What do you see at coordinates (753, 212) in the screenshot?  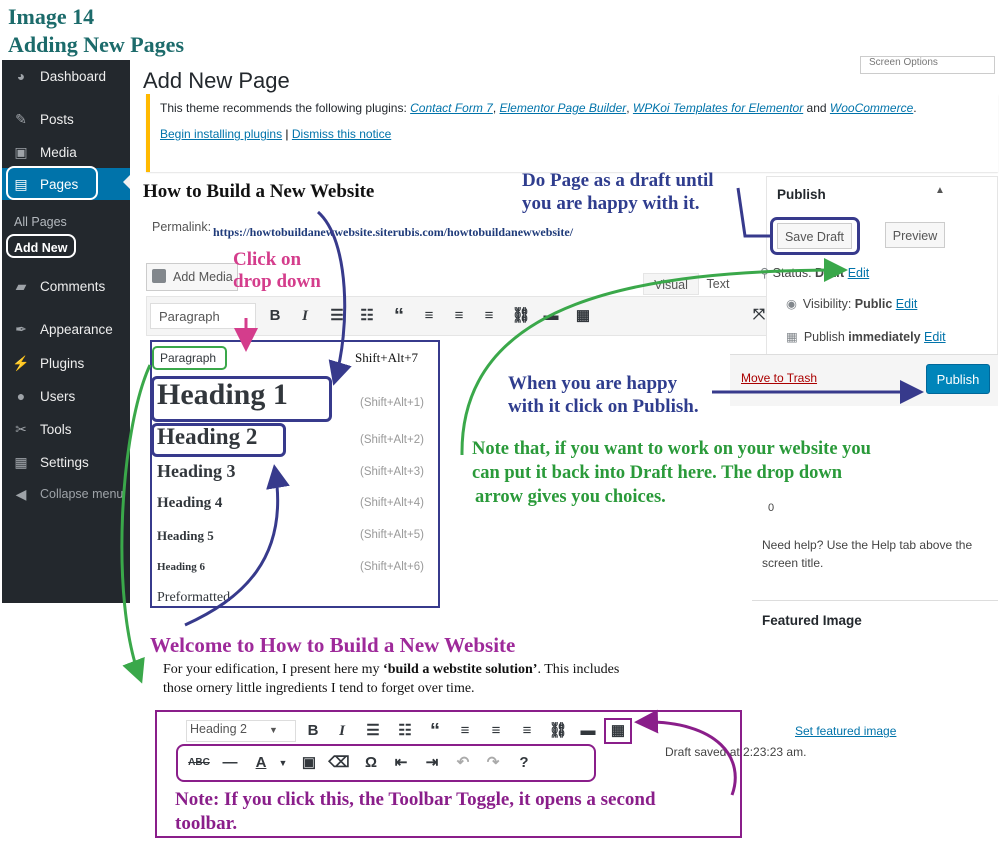 I see `arrow-to-save-draft` at bounding box center [753, 212].